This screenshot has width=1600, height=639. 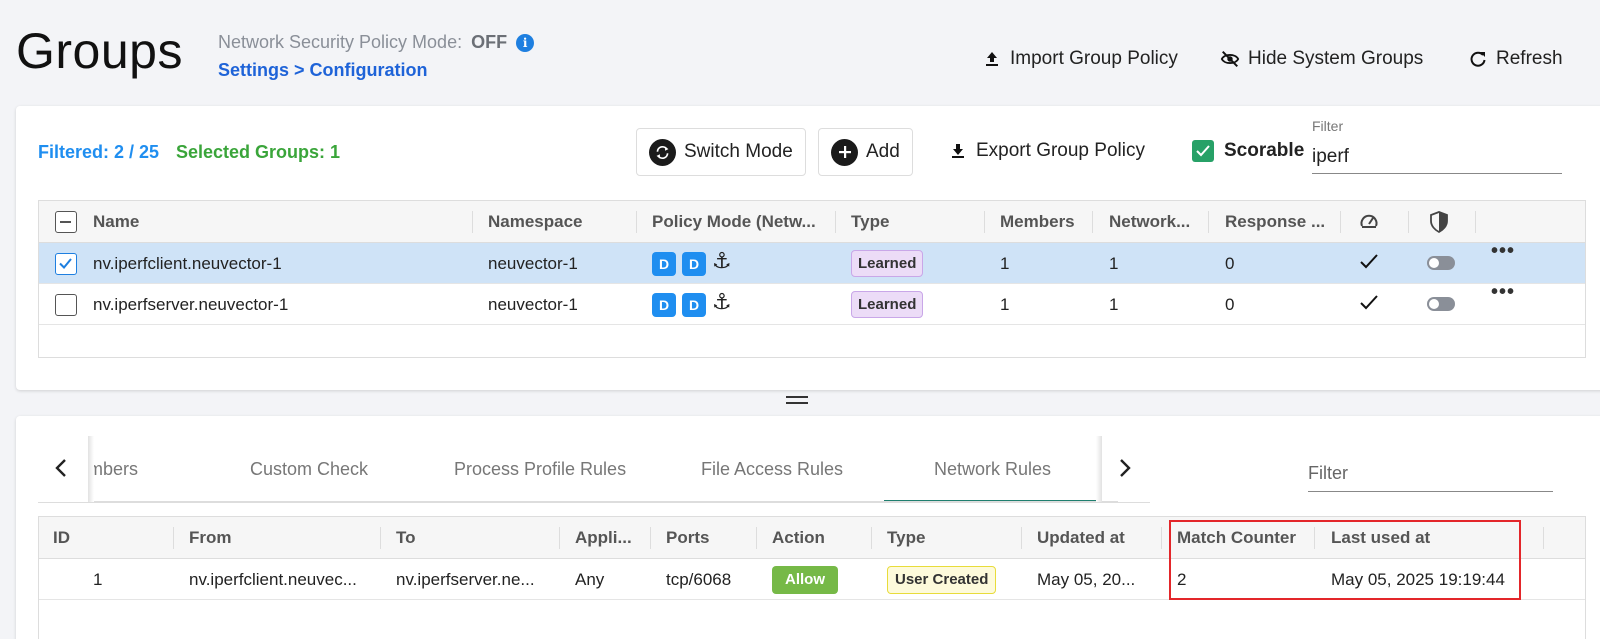 What do you see at coordinates (406, 538) in the screenshot?
I see `col-to: To` at bounding box center [406, 538].